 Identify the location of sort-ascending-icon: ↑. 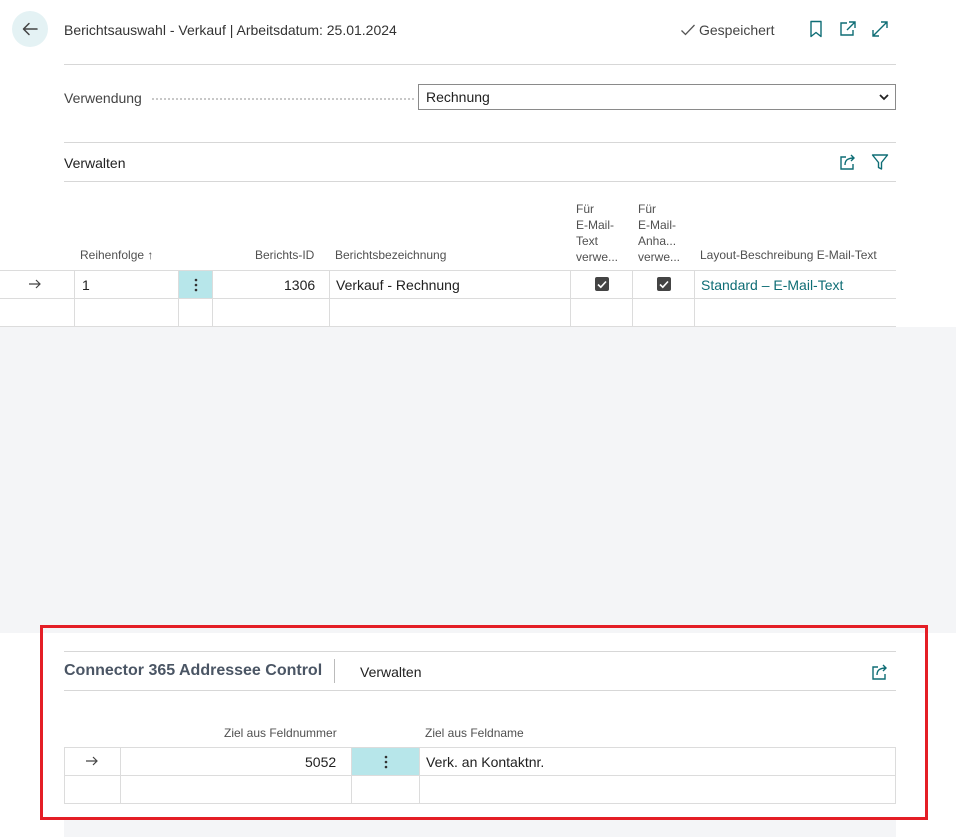
(150, 255).